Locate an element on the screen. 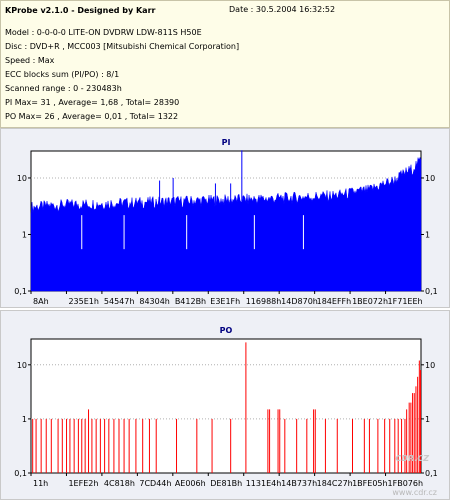 Image resolution: width=450 pixels, height=501 pixels. x-tick-label: 14B737h is located at coordinates (299, 483).